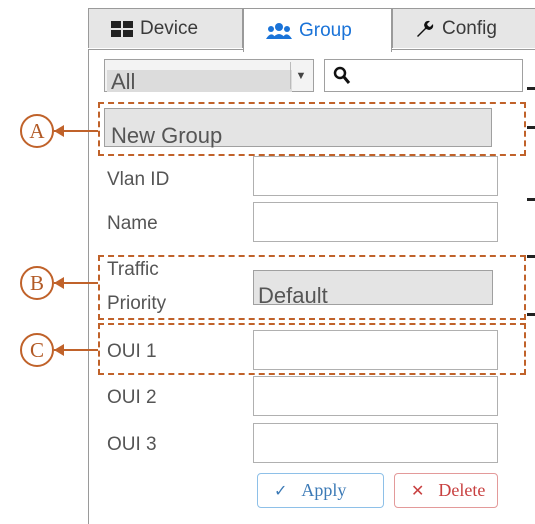 Image resolution: width=535 pixels, height=524 pixels. What do you see at coordinates (37, 350) in the screenshot?
I see `callout-c: C` at bounding box center [37, 350].